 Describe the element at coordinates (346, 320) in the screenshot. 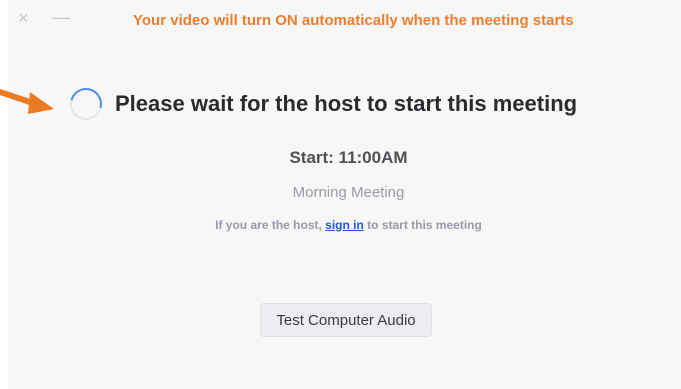

I see `test-computer-audio-button: Test Computer Audio` at that location.